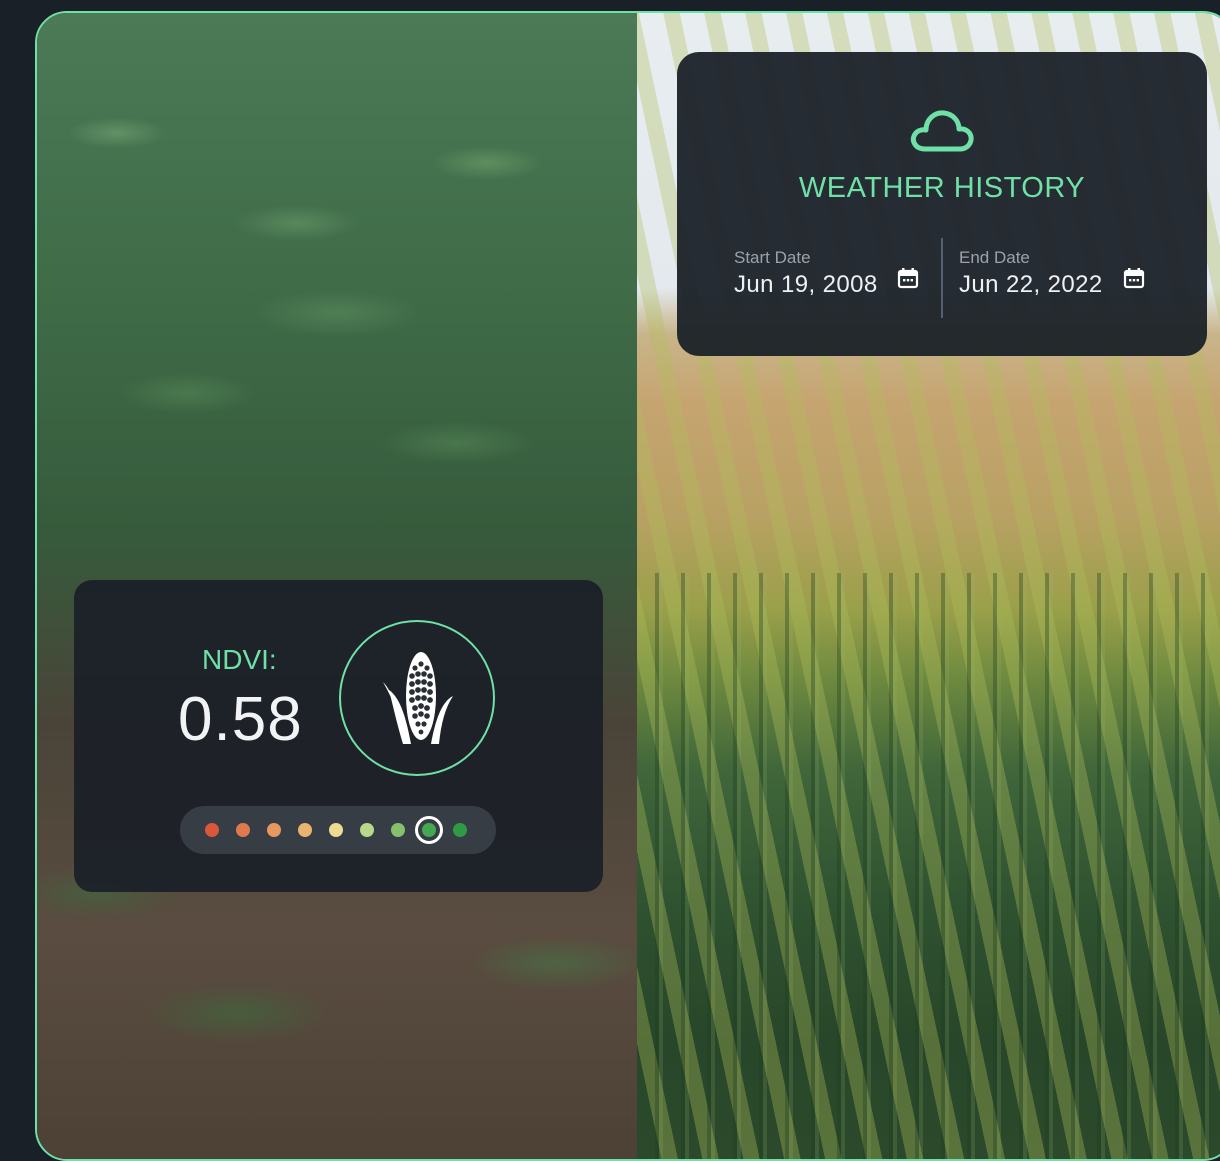 The image size is (1220, 1161). What do you see at coordinates (994, 257) in the screenshot?
I see `end-date-label: End Date` at bounding box center [994, 257].